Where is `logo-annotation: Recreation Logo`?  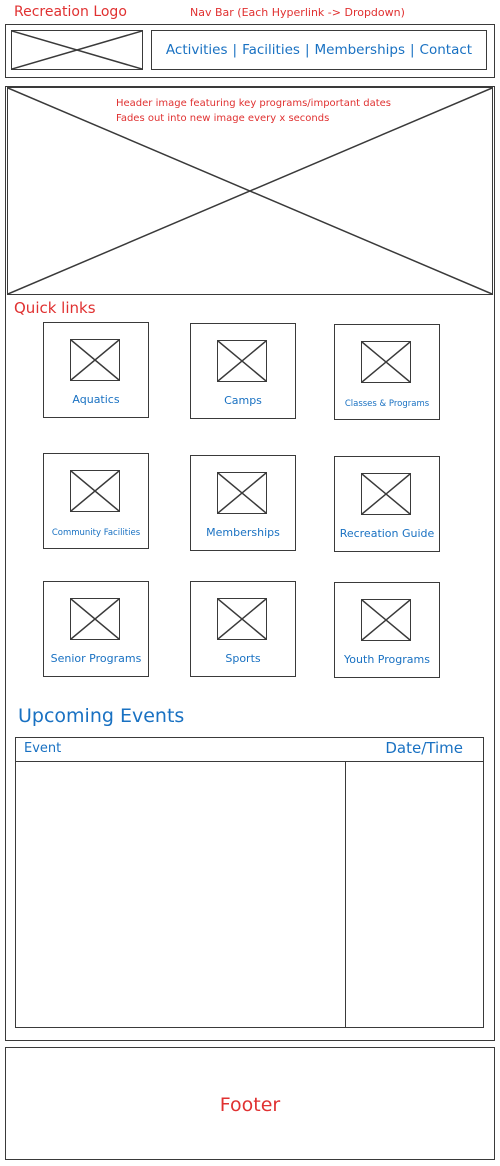
logo-annotation: Recreation Logo is located at coordinates (70, 12).